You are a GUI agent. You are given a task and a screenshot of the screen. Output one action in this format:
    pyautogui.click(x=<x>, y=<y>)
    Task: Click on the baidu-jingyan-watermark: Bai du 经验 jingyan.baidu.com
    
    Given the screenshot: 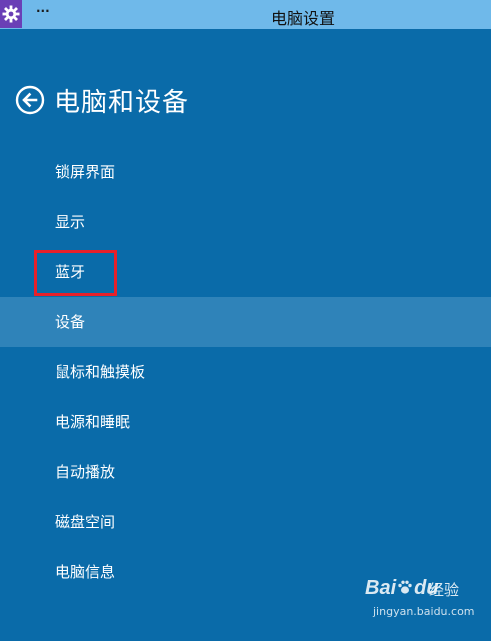 What is the action you would take?
    pyautogui.click(x=425, y=606)
    